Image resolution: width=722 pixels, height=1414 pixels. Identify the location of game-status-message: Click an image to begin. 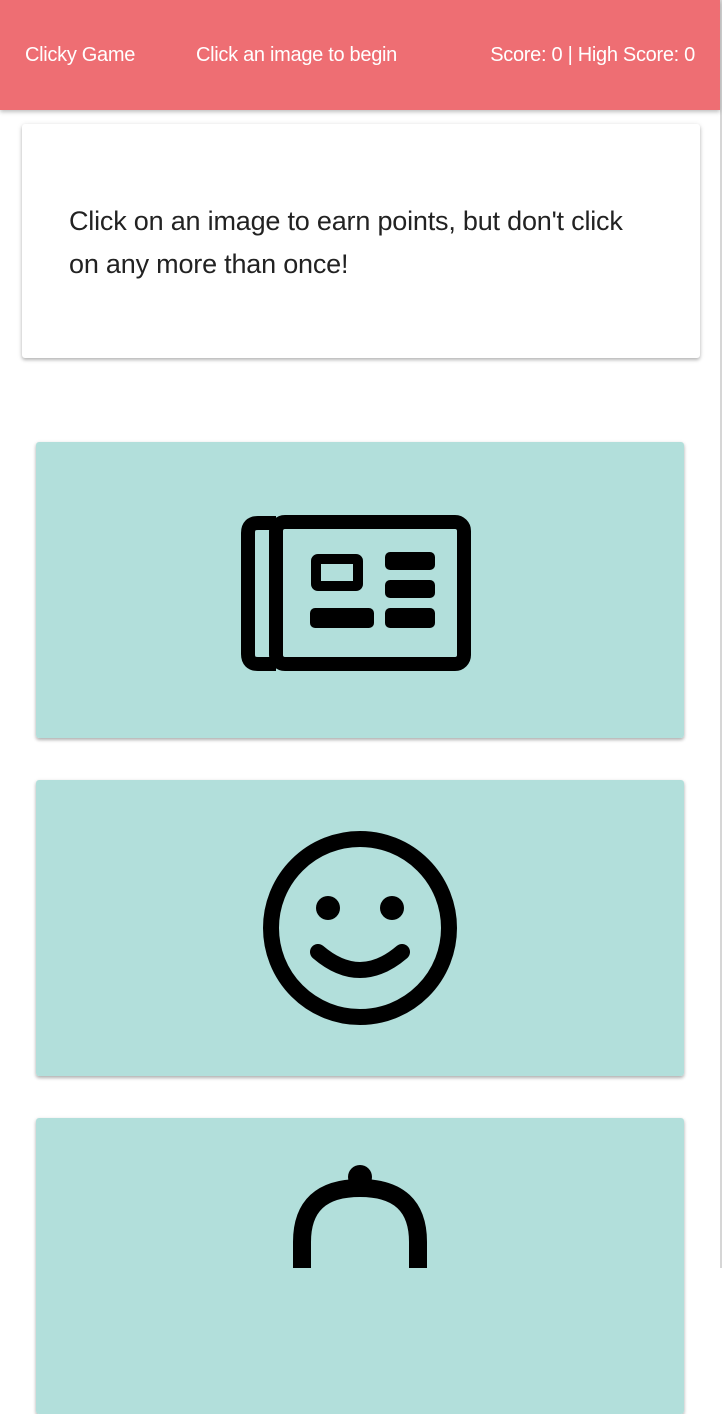
(296, 55).